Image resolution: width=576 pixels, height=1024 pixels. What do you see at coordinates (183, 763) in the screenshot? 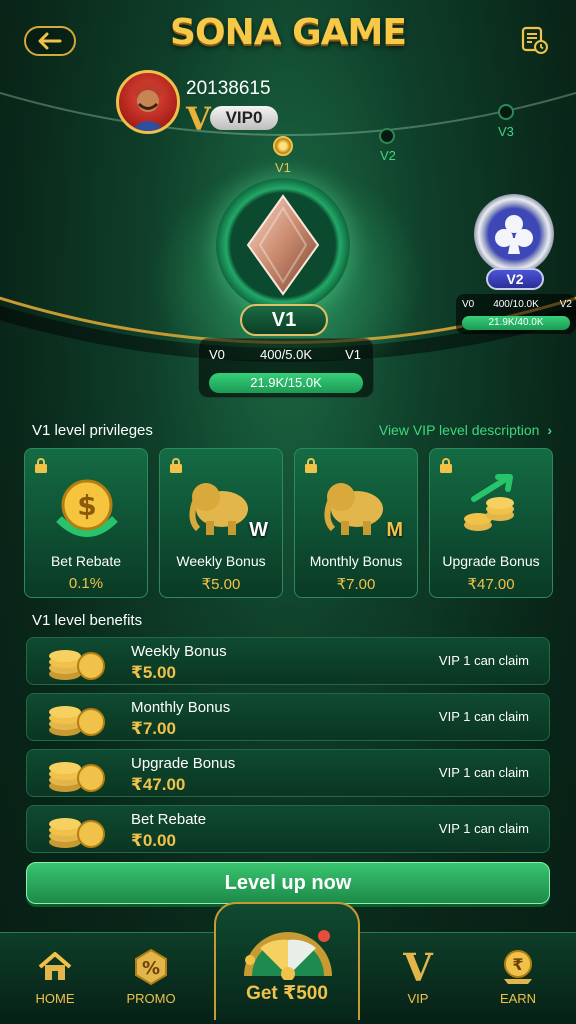
I see `benefit-name: Upgrade Bonus` at bounding box center [183, 763].